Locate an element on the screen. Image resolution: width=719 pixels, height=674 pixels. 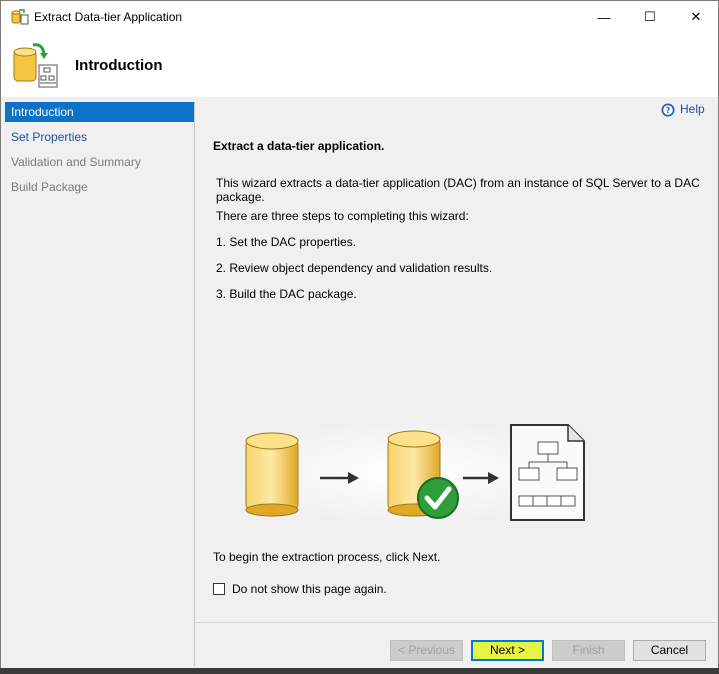
step-item: 1. Set the DAC properties. is located at coordinates (286, 242).